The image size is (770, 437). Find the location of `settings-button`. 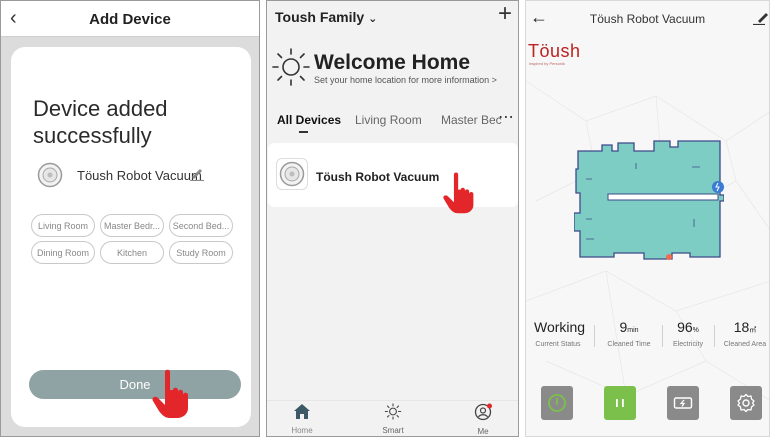

settings-button is located at coordinates (746, 403).